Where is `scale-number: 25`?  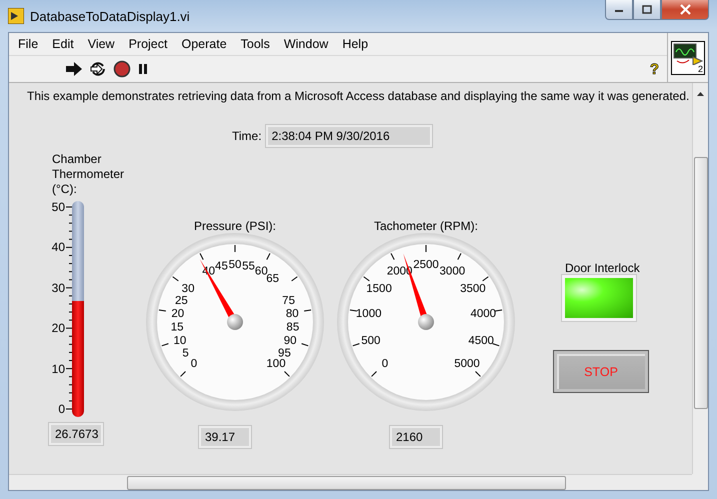 scale-number: 25 is located at coordinates (181, 300).